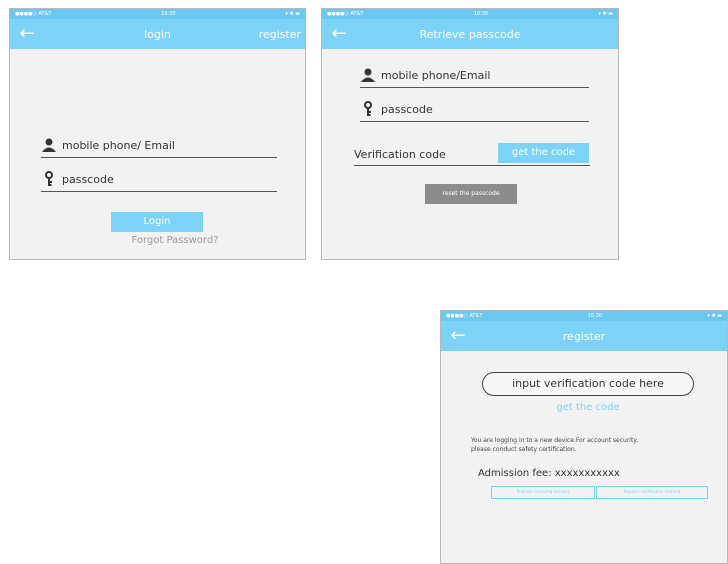 The width and height of the screenshot is (728, 564). Describe the element at coordinates (118, 145) in the screenshot. I see `username-placeholder: mobile phone/ Email` at that location.